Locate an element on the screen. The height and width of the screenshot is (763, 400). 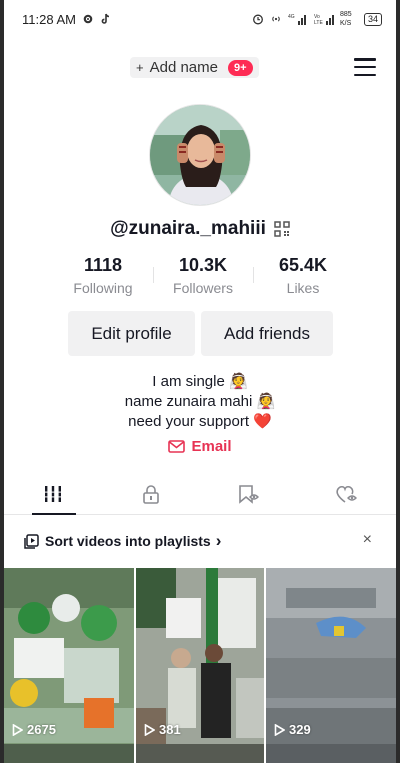
tab-liked is located at coordinates (347, 493).